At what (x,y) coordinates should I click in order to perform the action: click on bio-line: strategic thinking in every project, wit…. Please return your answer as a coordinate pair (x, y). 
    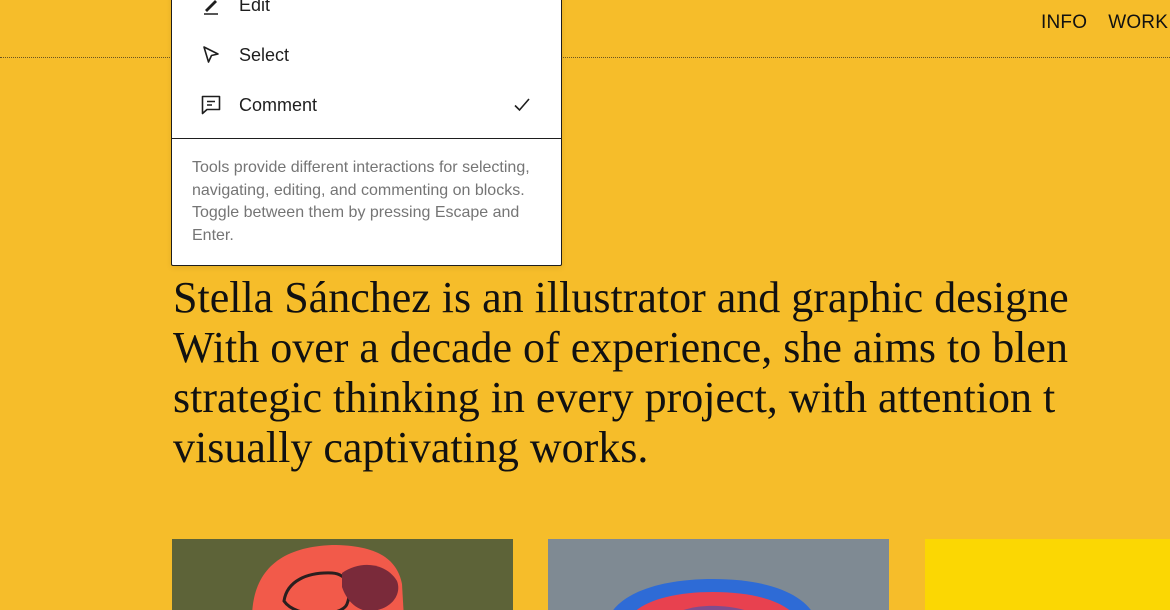
    Looking at the image, I should click on (614, 397).